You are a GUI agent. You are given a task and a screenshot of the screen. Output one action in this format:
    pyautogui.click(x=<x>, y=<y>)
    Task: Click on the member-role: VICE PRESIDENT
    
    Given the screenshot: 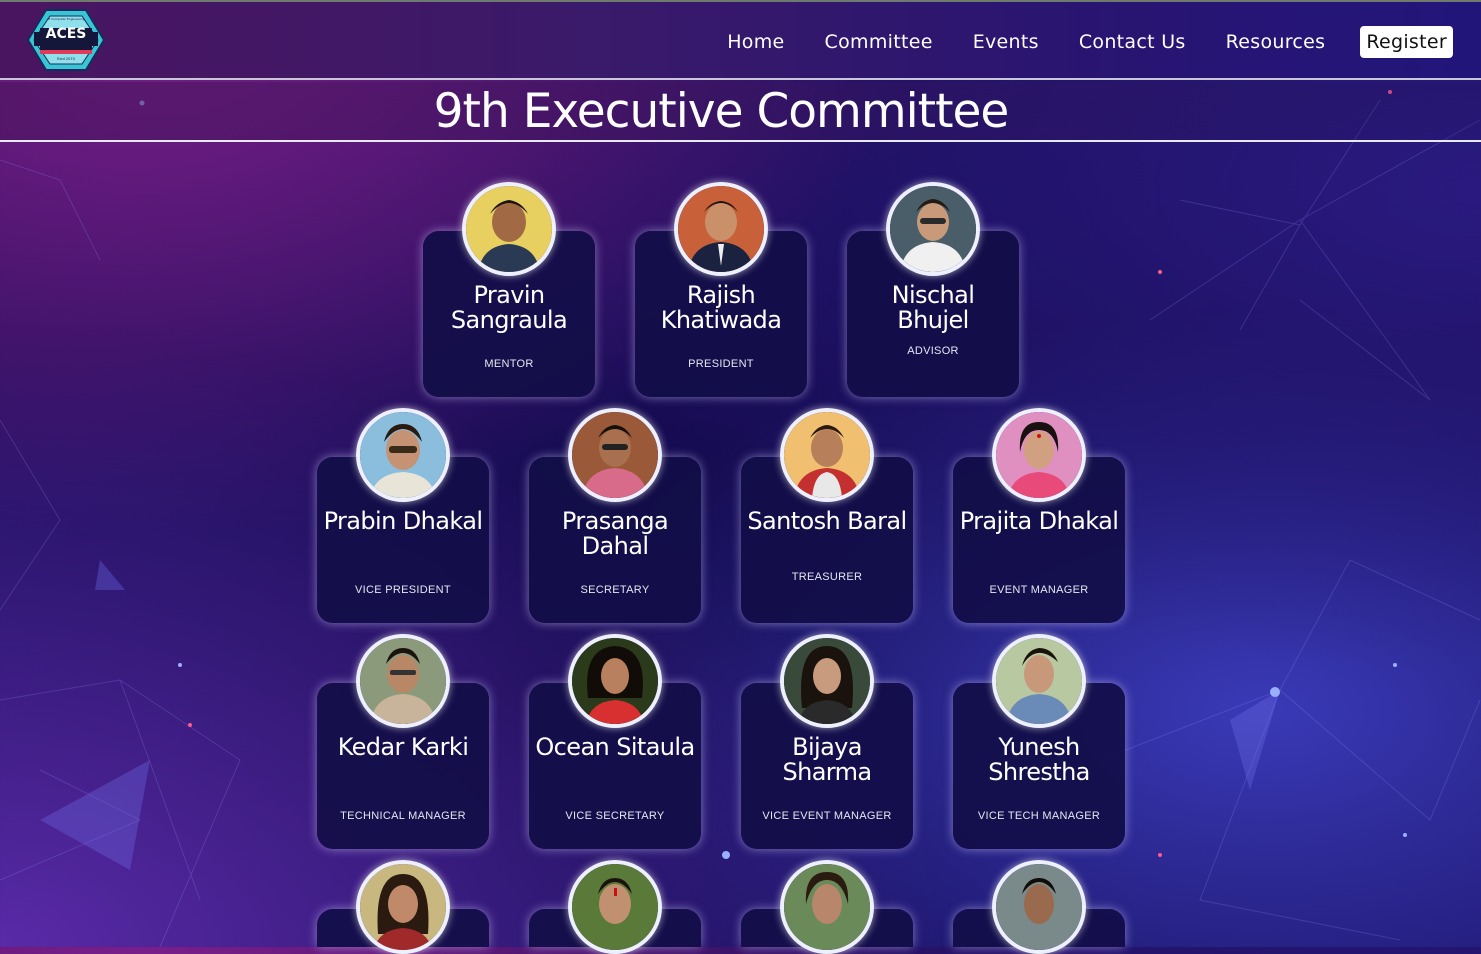 What is the action you would take?
    pyautogui.click(x=403, y=590)
    